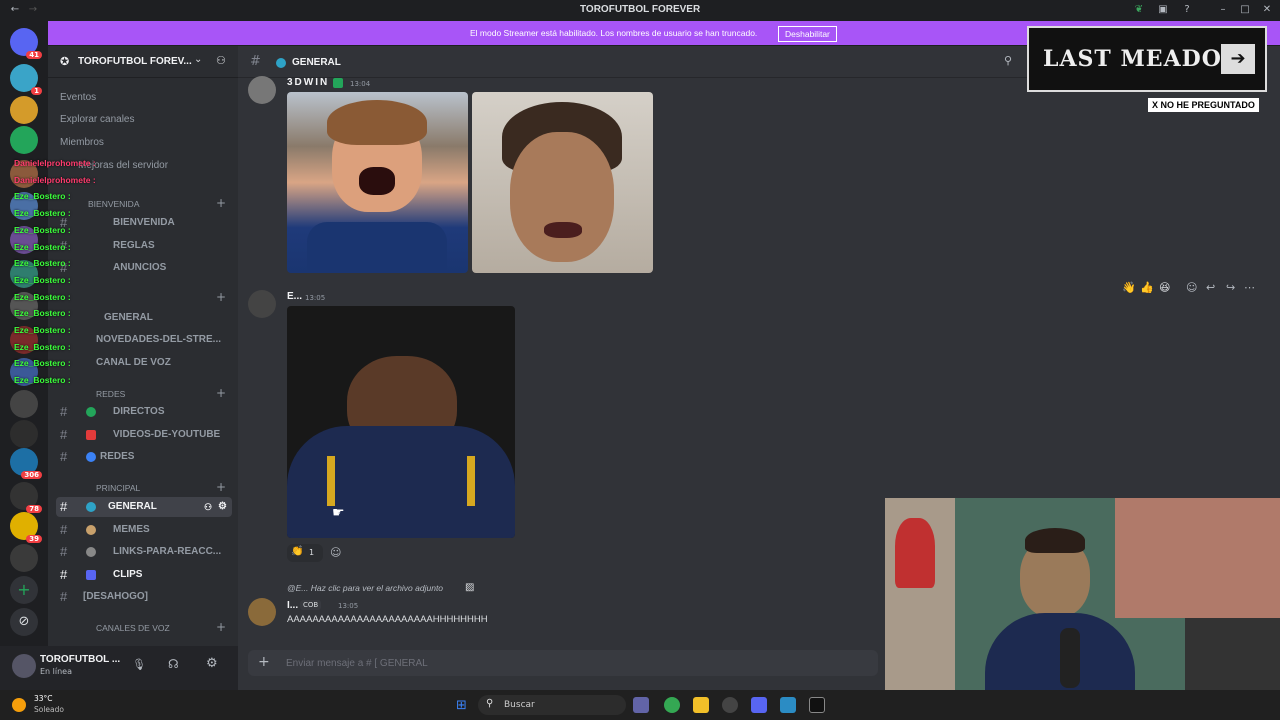  I want to click on message-composer: + Enviar mensaje a # [ GENERAL, so click(563, 663).